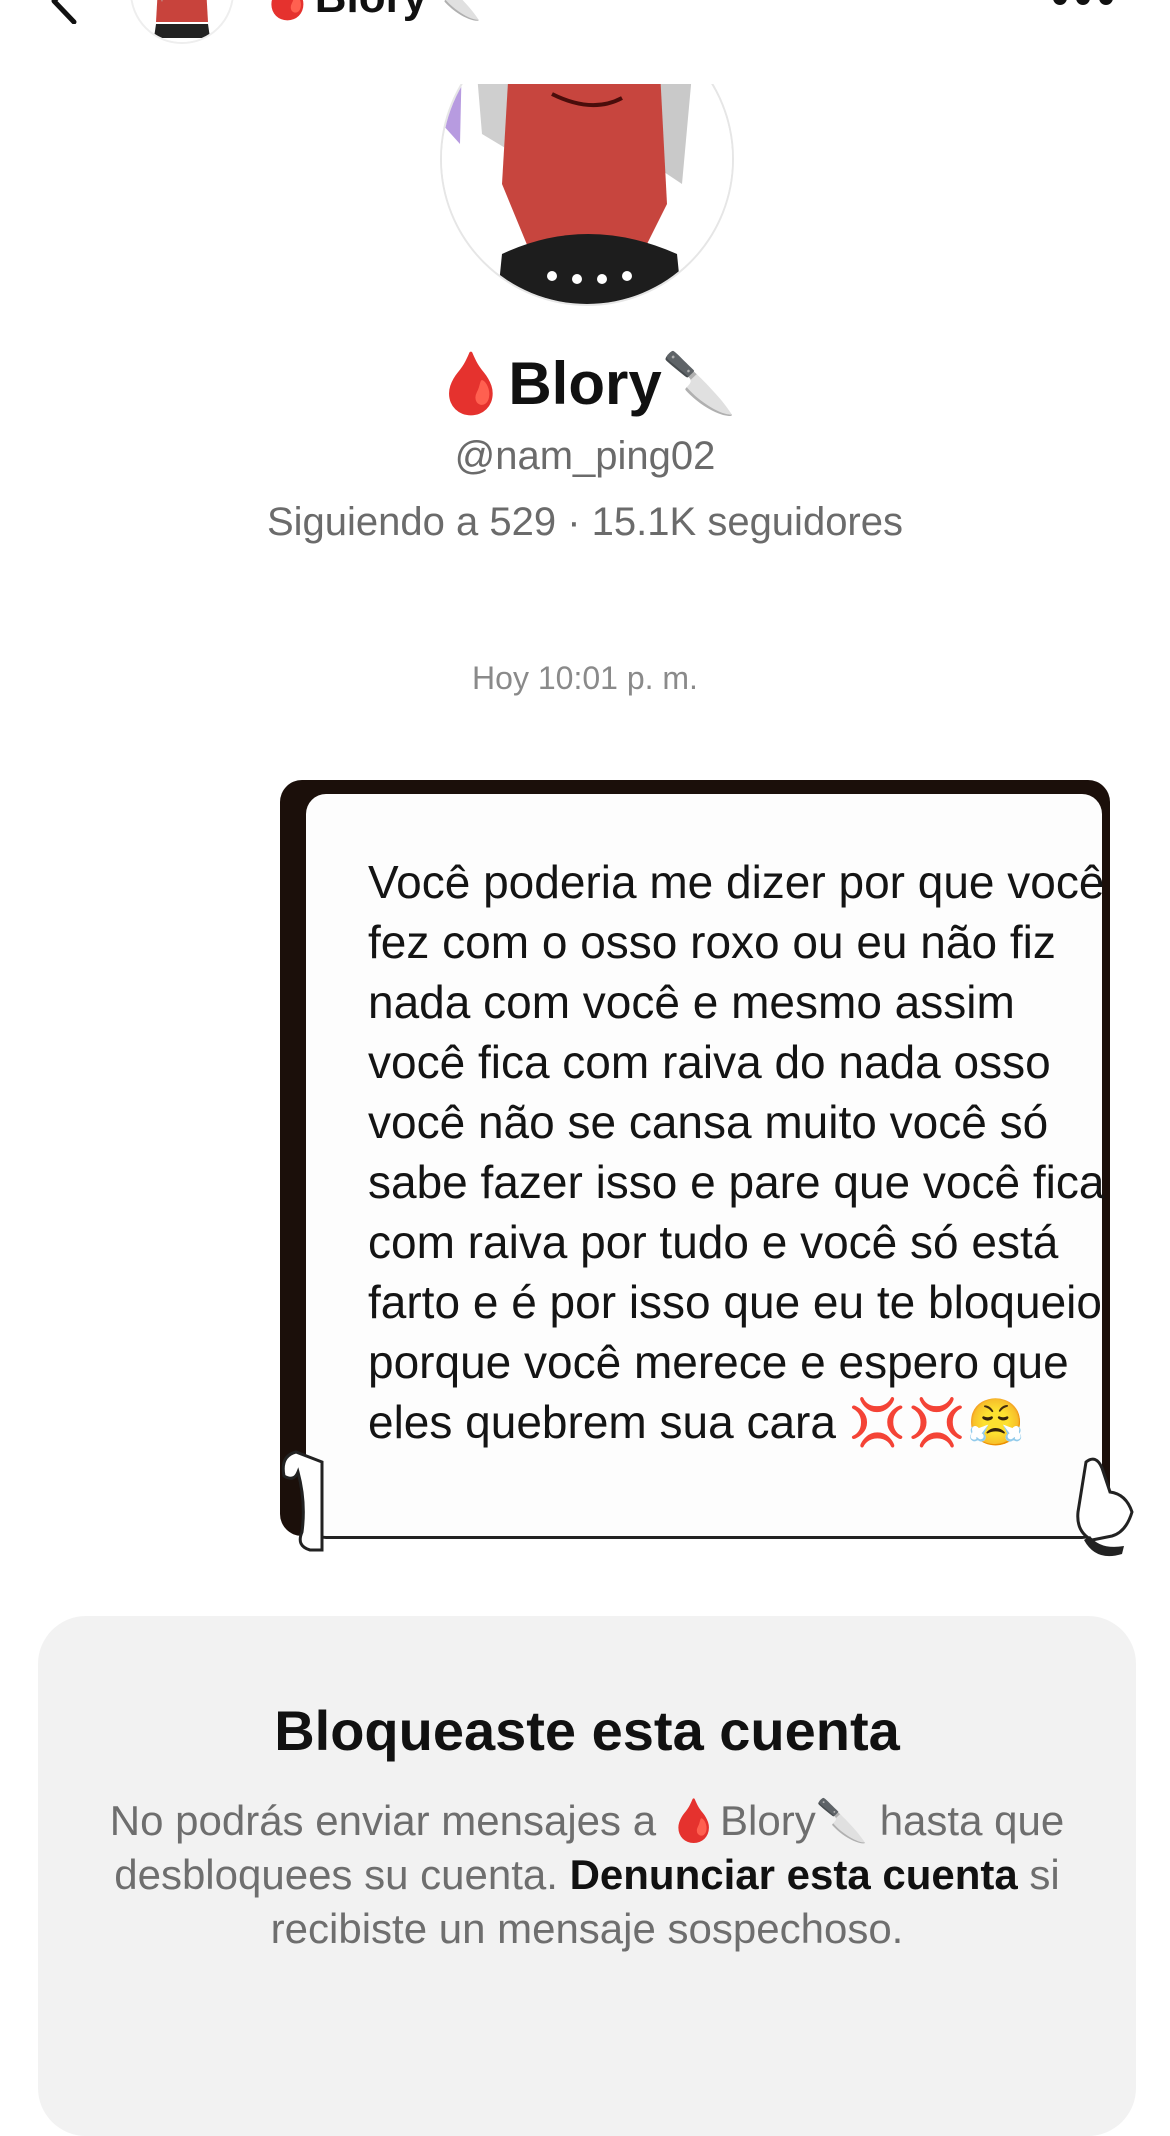 Image resolution: width=1170 pixels, height=2136 pixels. What do you see at coordinates (1083, 5) in the screenshot?
I see `more-options-icon` at bounding box center [1083, 5].